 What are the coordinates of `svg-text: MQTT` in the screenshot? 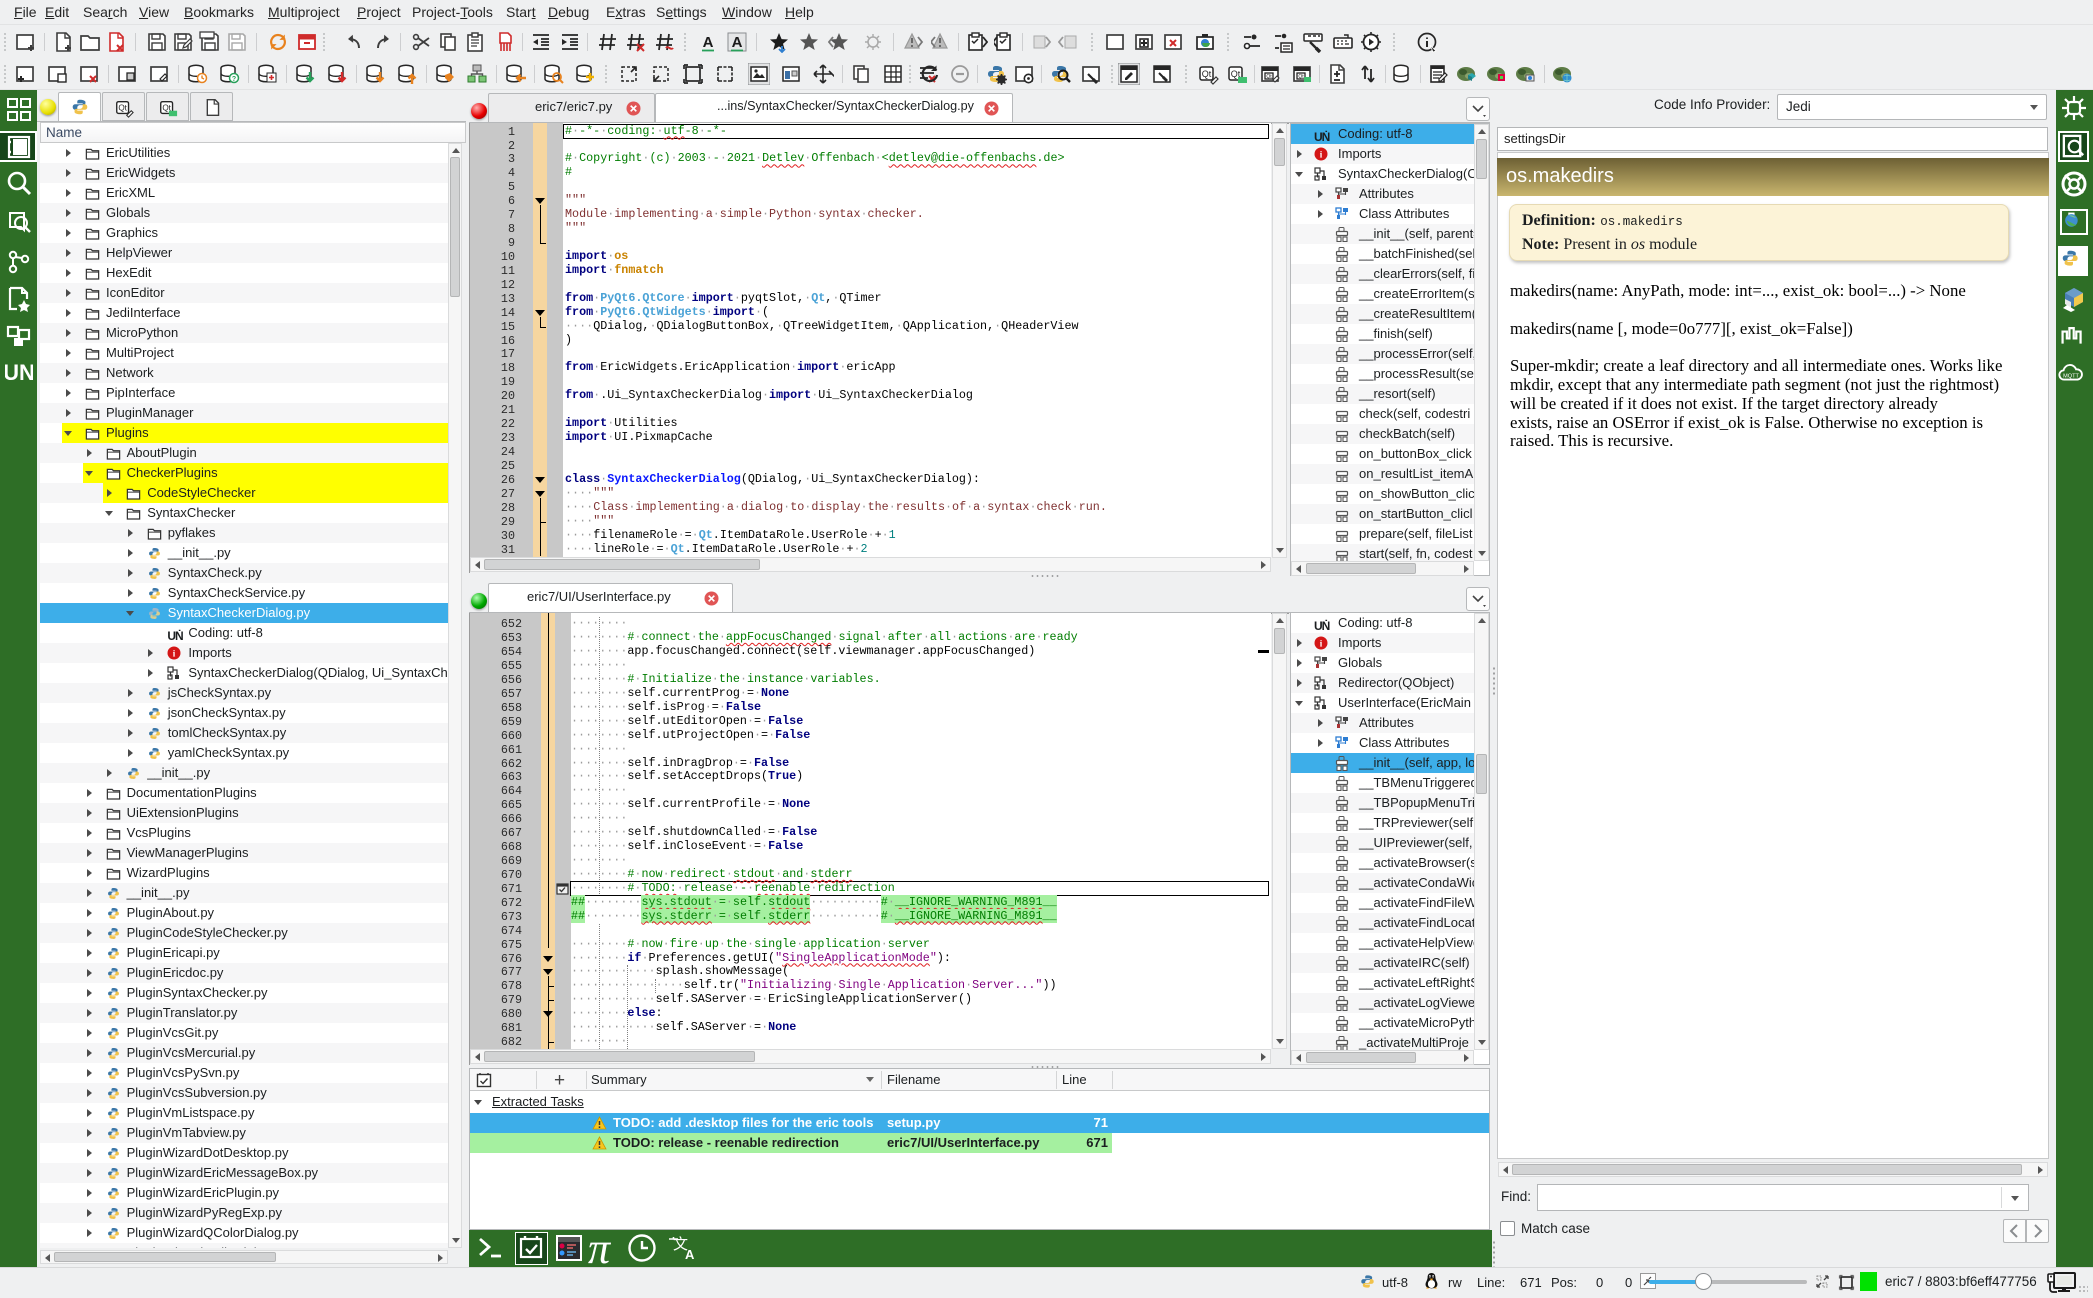 It's located at (2071, 377).